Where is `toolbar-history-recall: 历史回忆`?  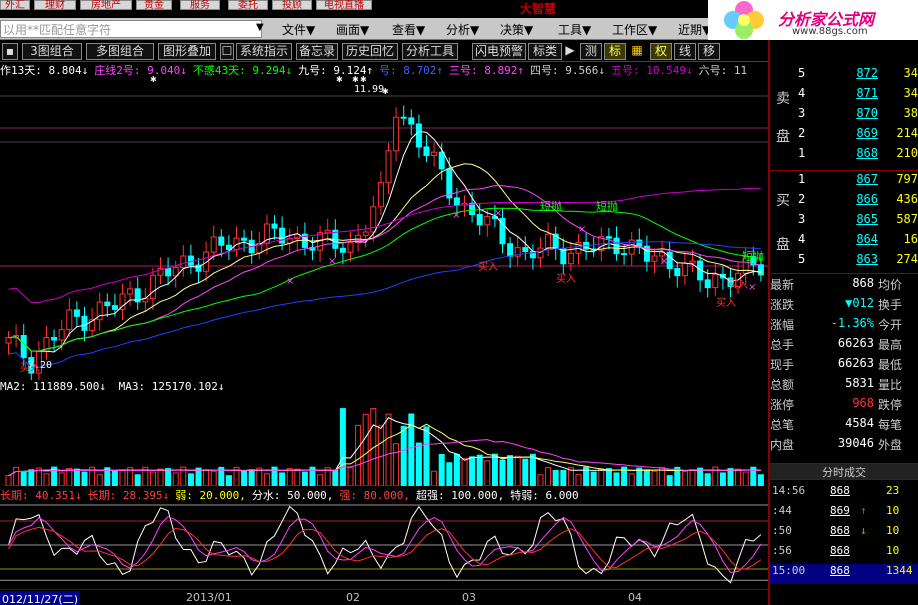
toolbar-history-recall: 历史回忆 is located at coordinates (370, 51).